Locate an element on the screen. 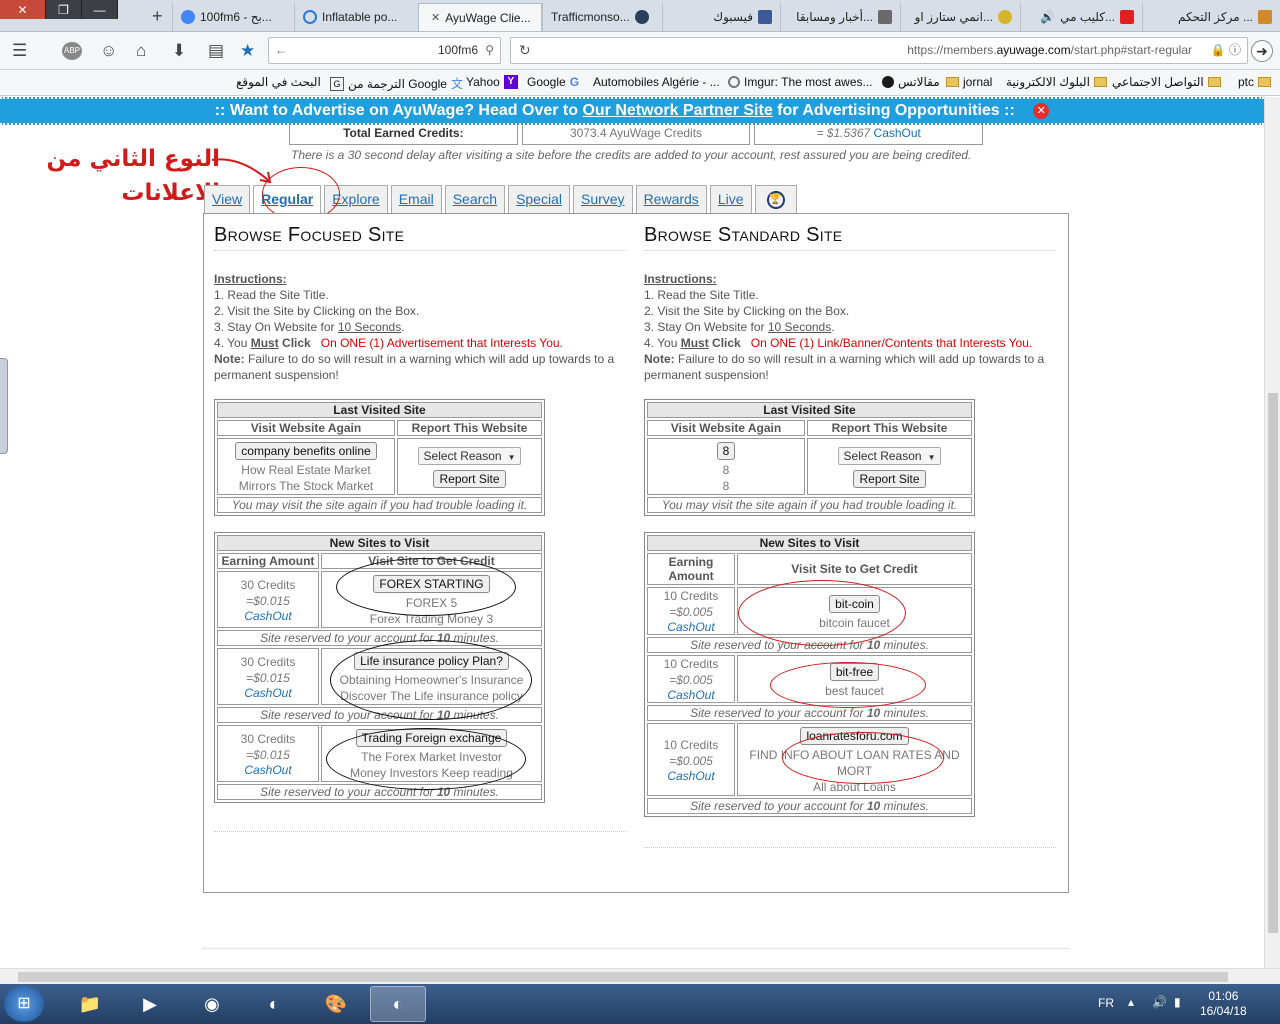 Image resolution: width=1280 pixels, height=1024 pixels. bookmark-star-icon: ★ is located at coordinates (247, 51).